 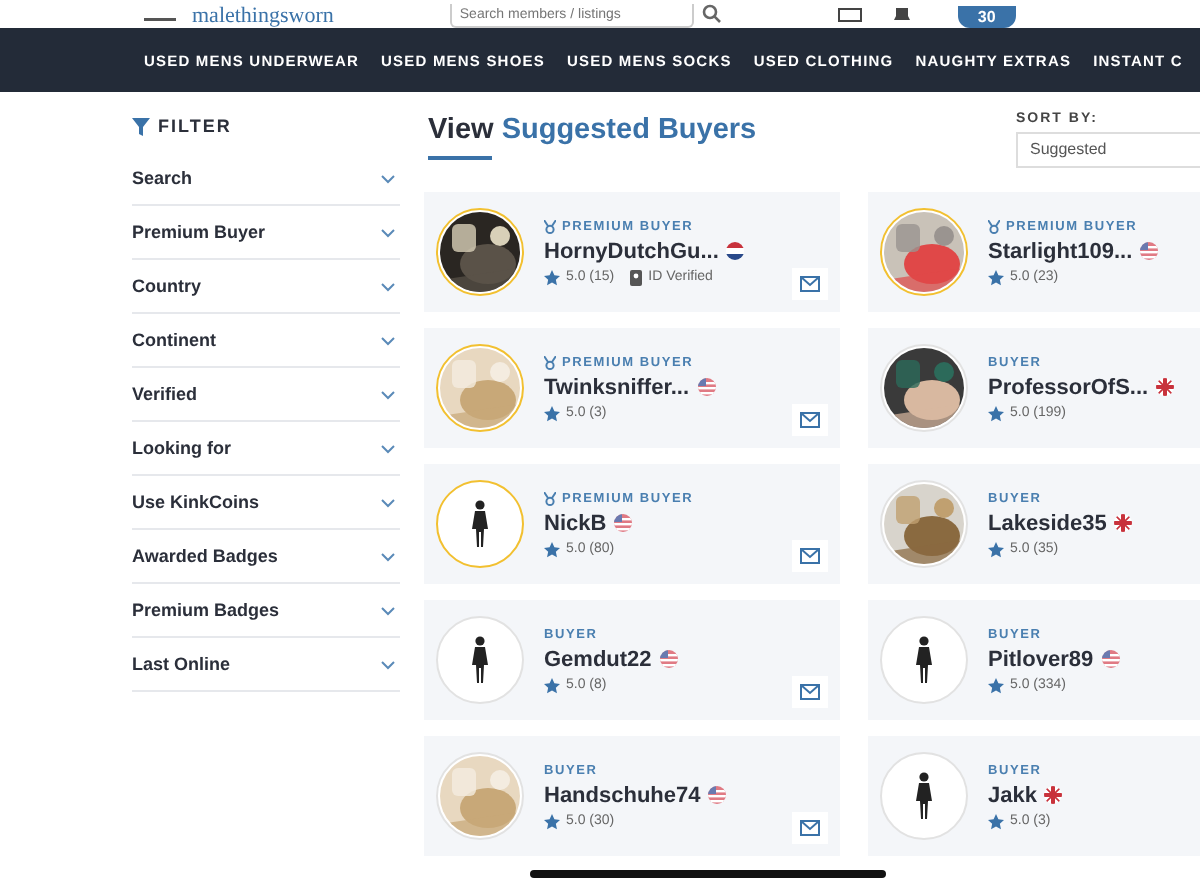 What do you see at coordinates (711, 14) in the screenshot?
I see `search-icon` at bounding box center [711, 14].